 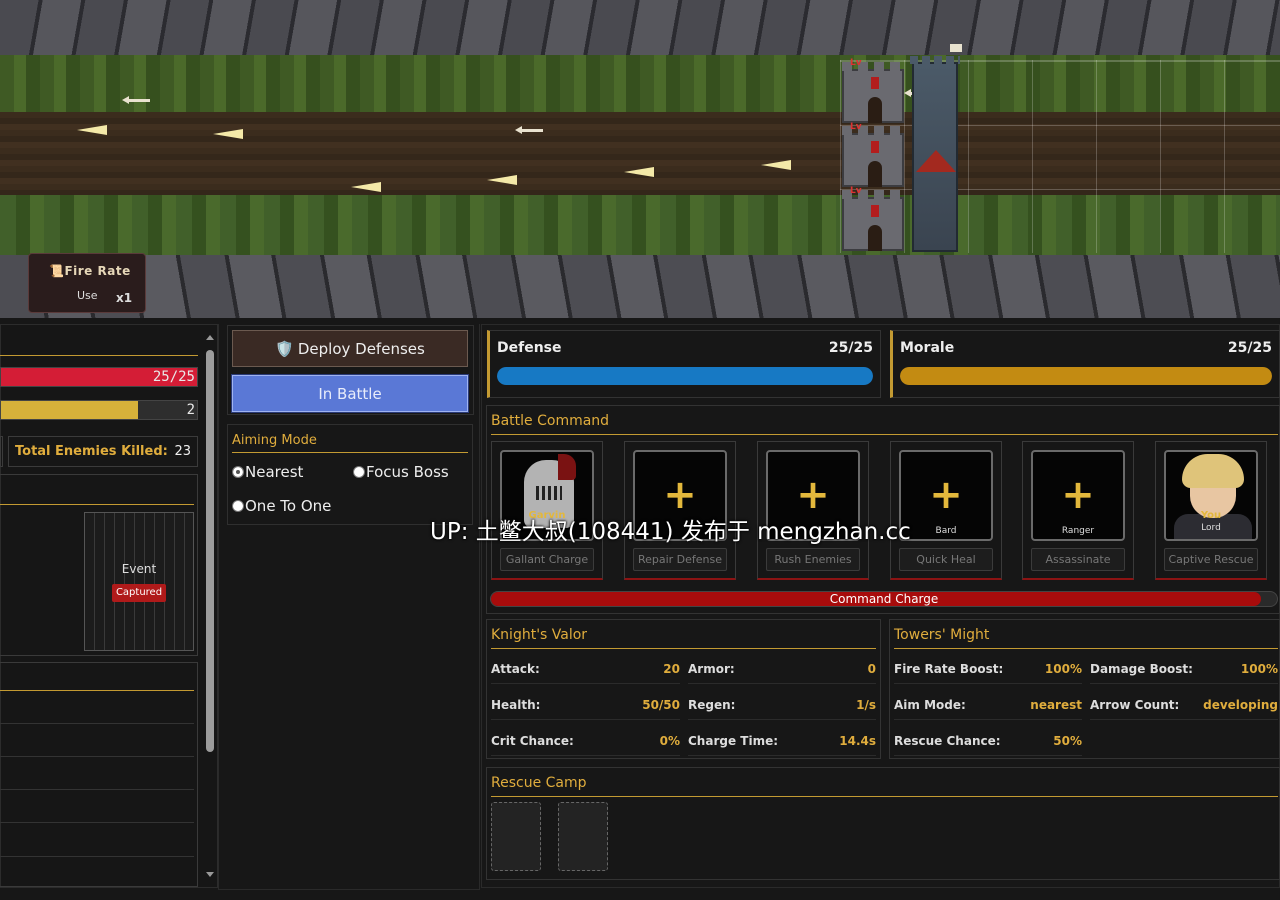 What do you see at coordinates (1078, 531) in the screenshot?
I see `hero-class: Ranger` at bounding box center [1078, 531].